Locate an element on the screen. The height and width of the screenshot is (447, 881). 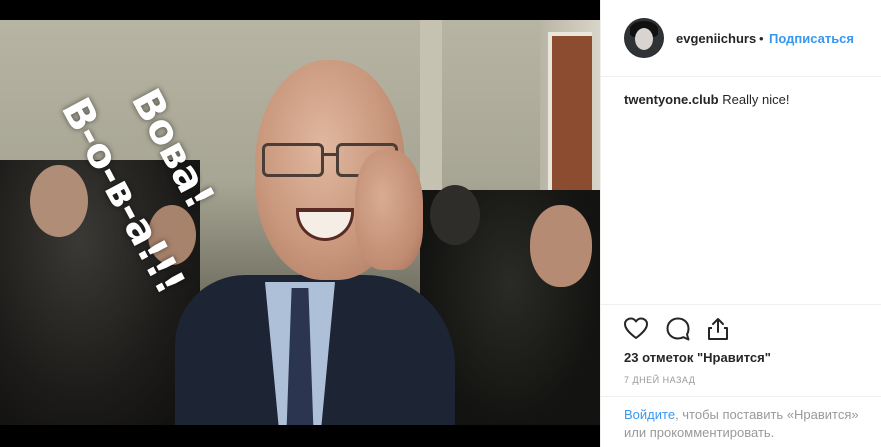
post-header: evgeniichurs • Подписаться is located at coordinates (741, 38).